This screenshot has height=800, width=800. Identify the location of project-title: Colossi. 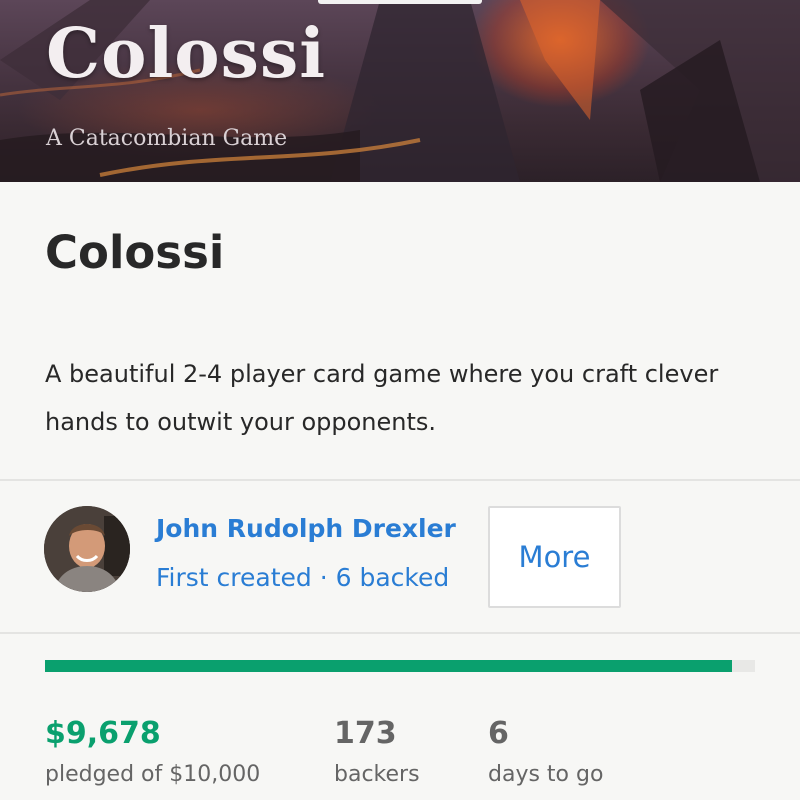
(135, 252).